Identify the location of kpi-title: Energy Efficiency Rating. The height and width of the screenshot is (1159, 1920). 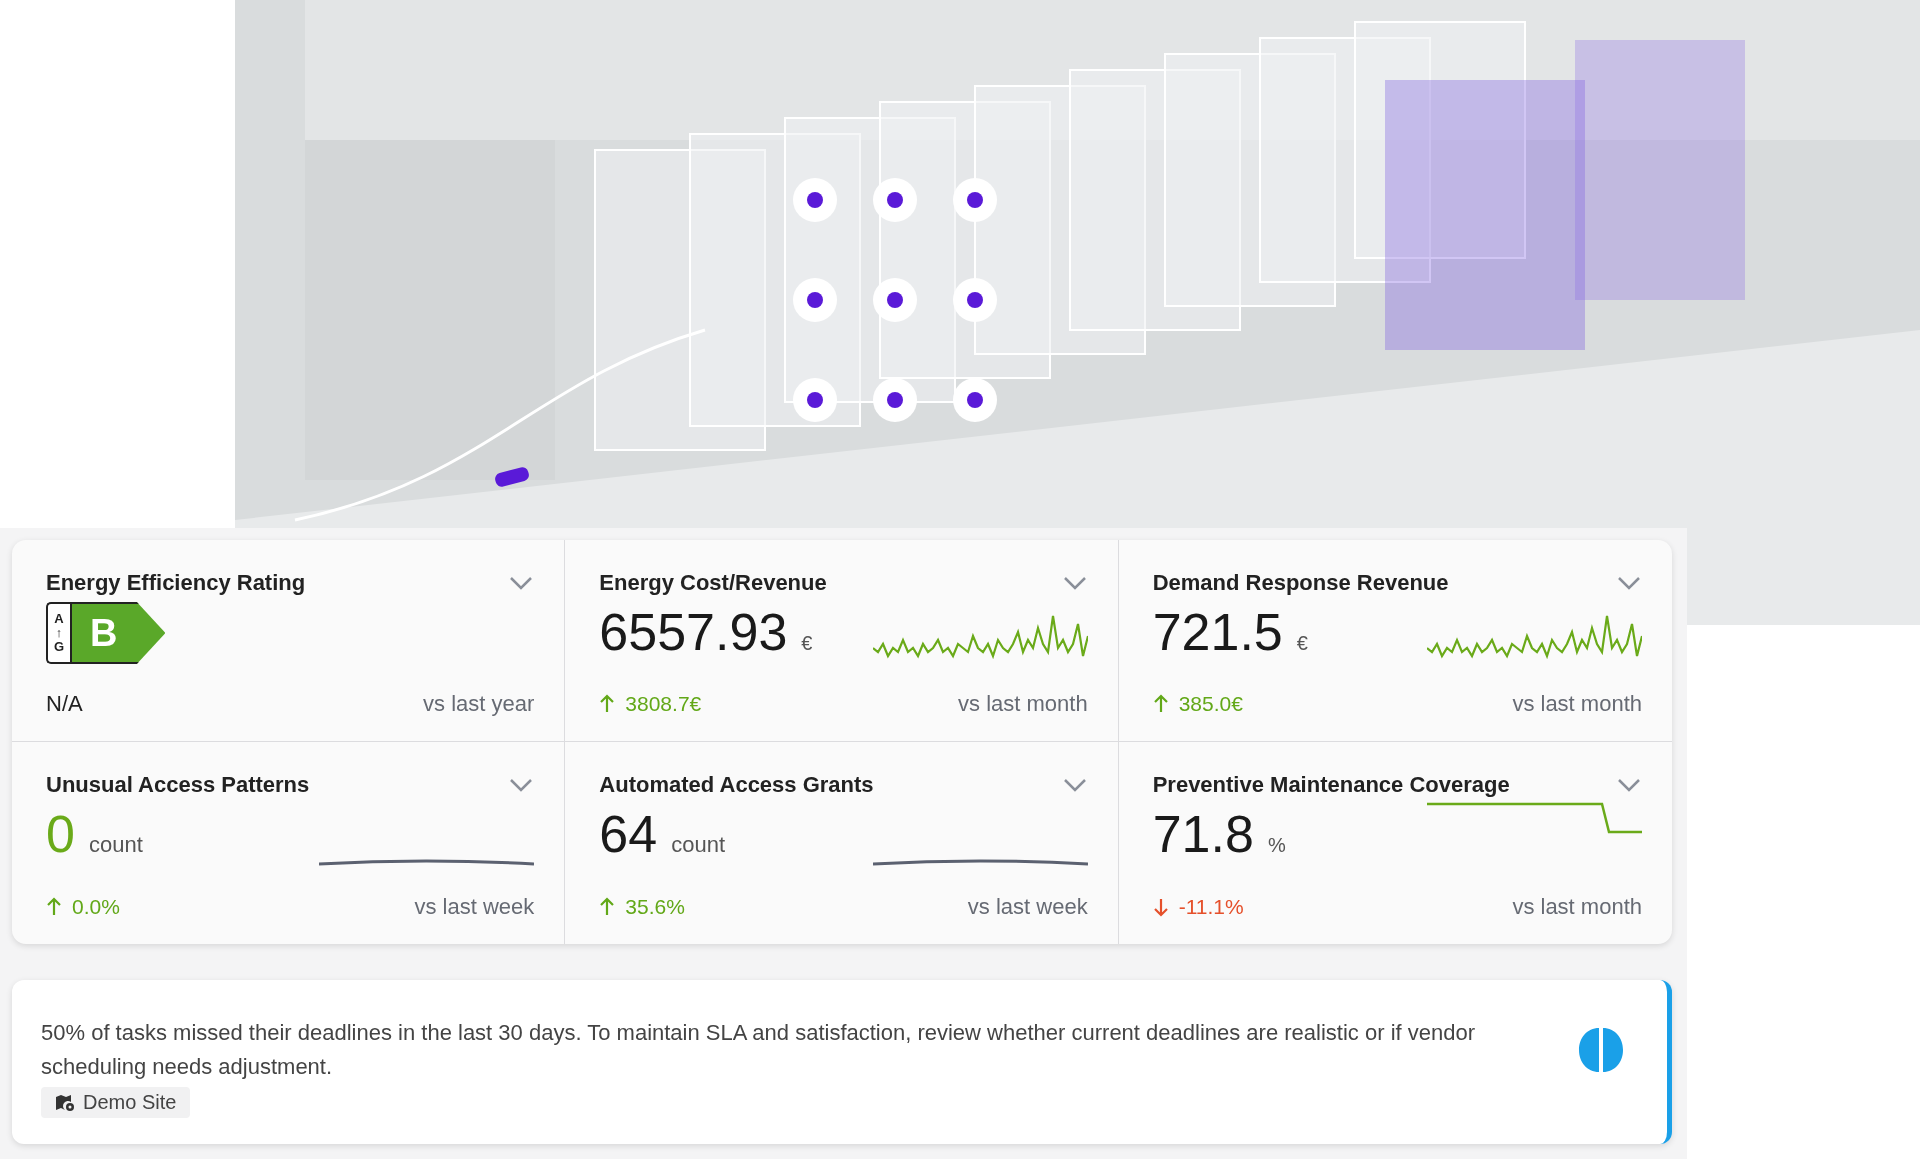
(176, 583).